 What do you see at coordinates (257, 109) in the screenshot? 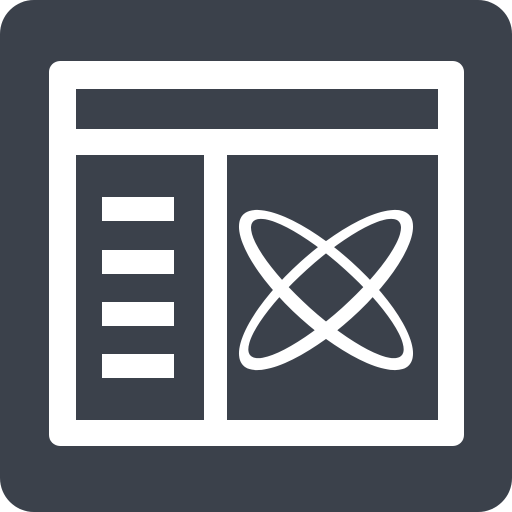
I see `window-title-bar` at bounding box center [257, 109].